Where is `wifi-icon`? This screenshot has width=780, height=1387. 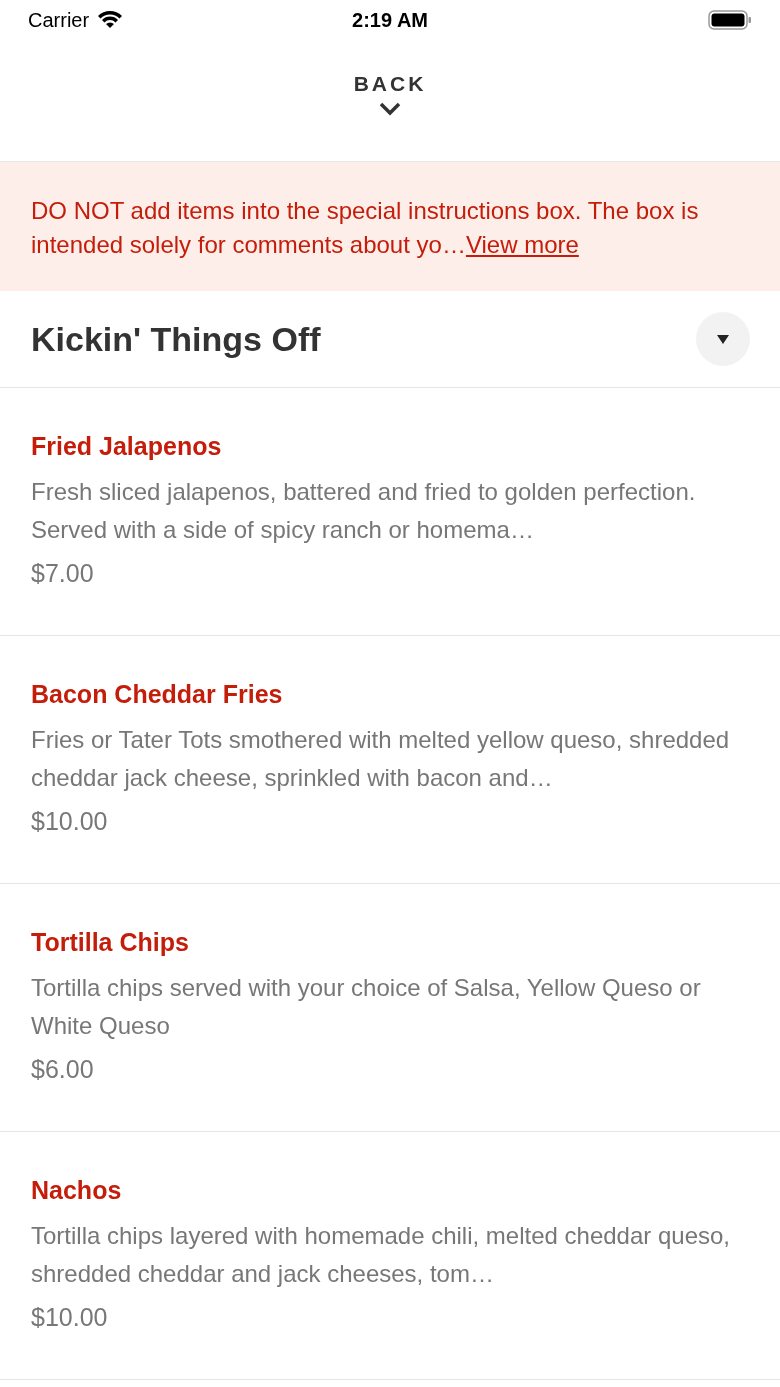
wifi-icon is located at coordinates (110, 20).